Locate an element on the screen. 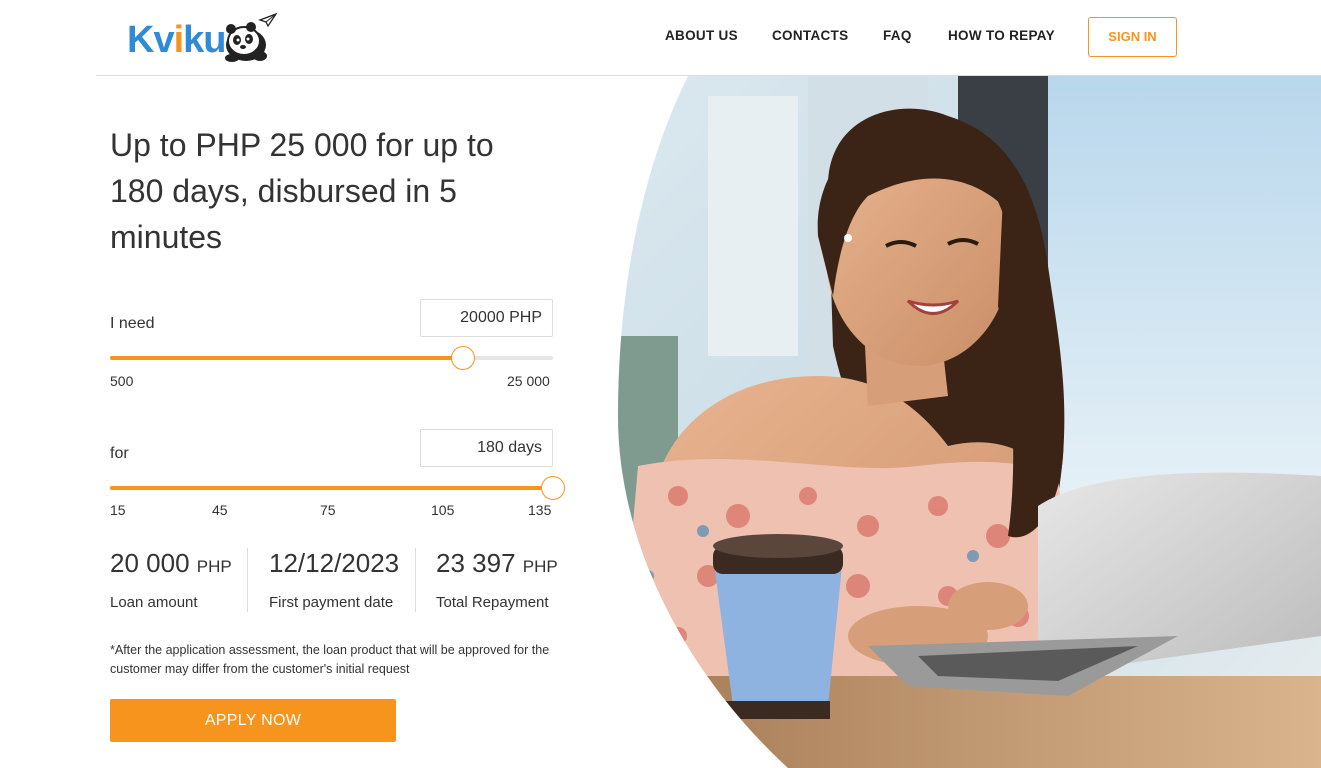  amount-min-label: 500 is located at coordinates (122, 381).